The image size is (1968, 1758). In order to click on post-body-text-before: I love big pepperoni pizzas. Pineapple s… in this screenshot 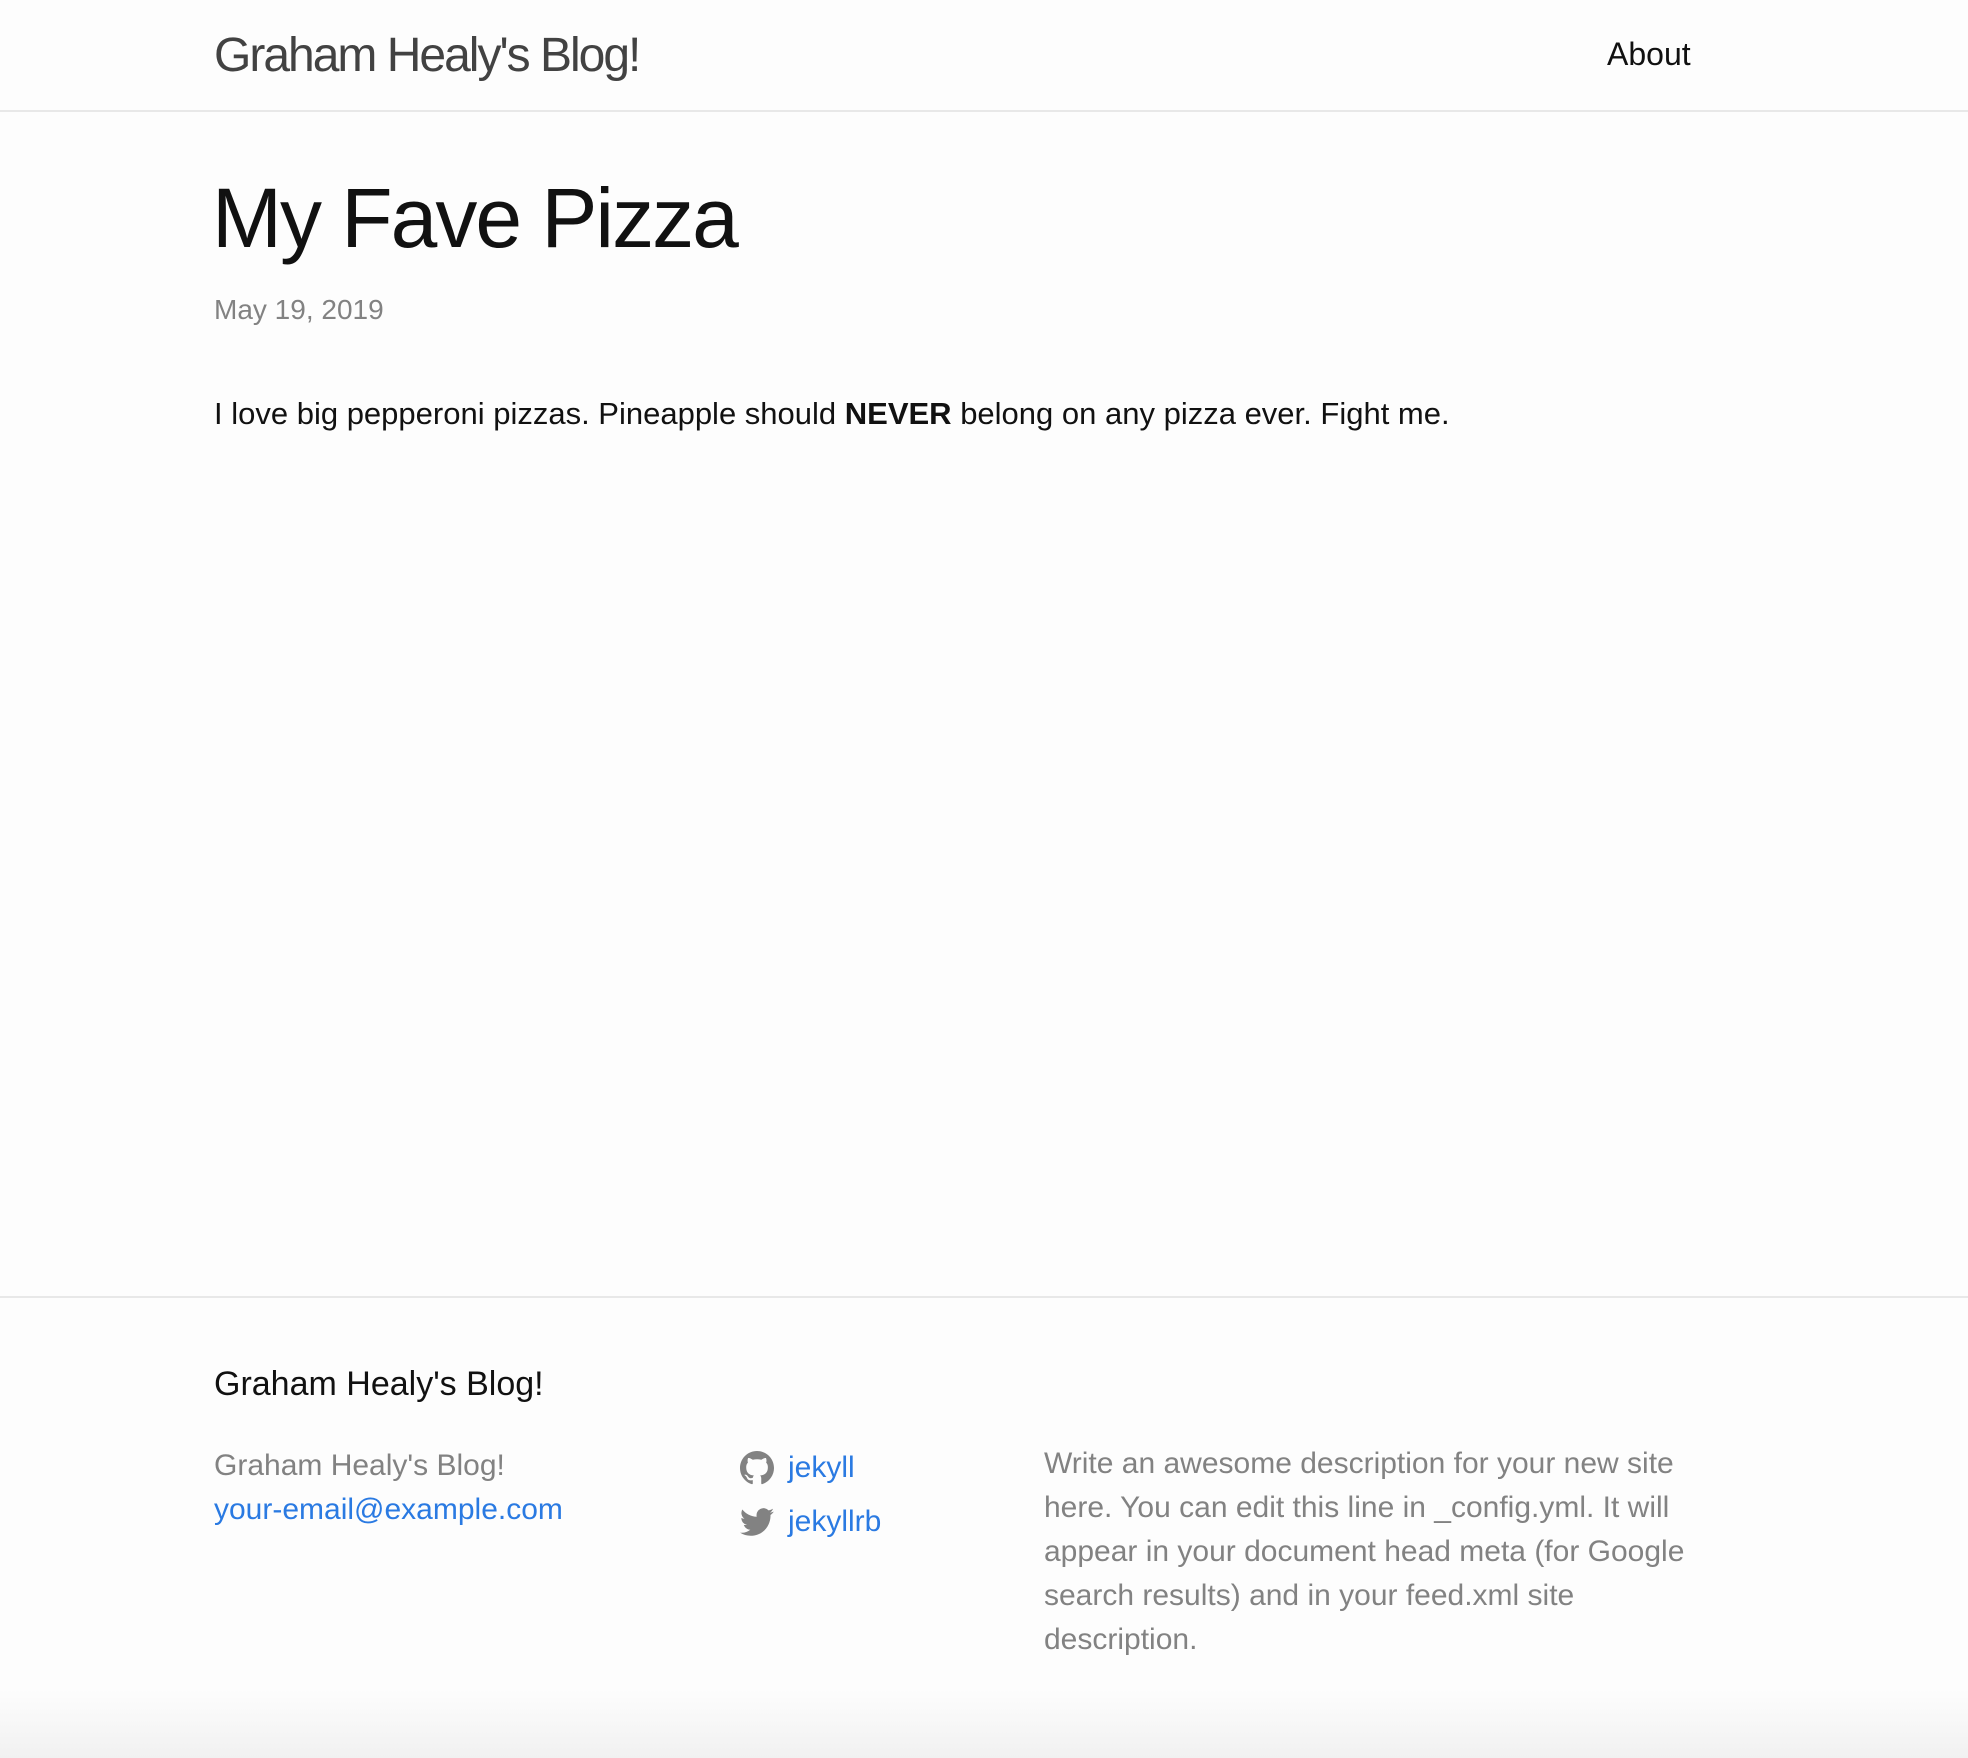, I will do `click(529, 413)`.